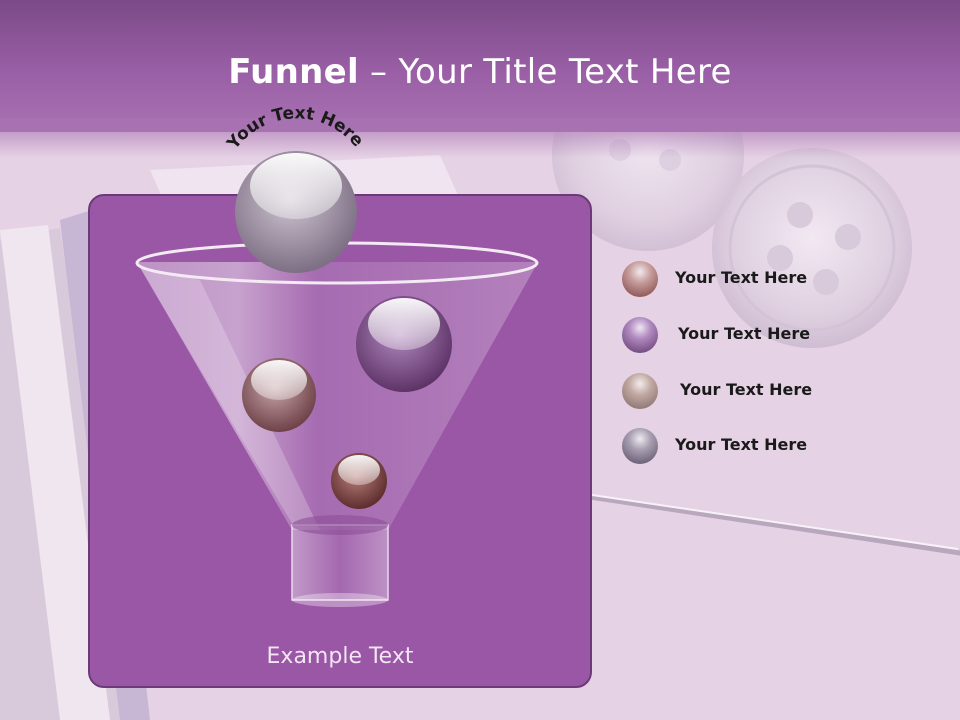  I want to click on sphere-top, so click(296, 212).